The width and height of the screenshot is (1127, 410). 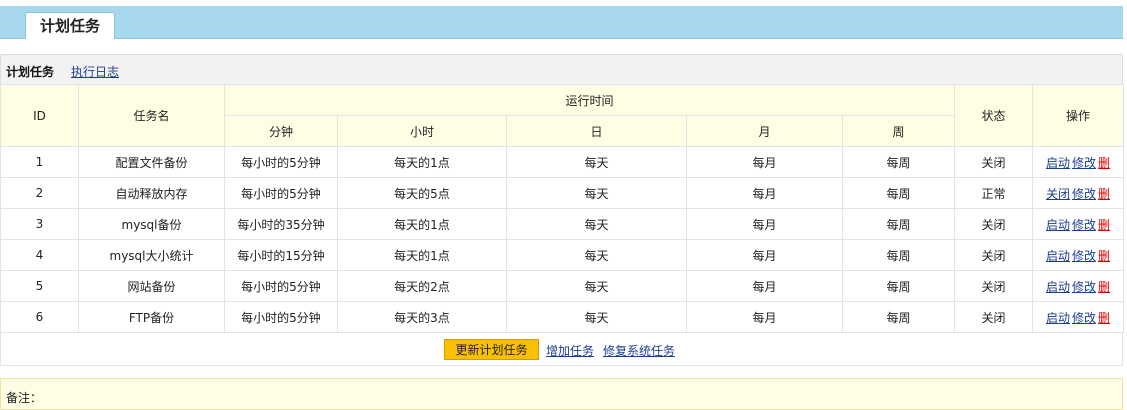 What do you see at coordinates (151, 193) in the screenshot?
I see `cell-task-name: 自动释放内存` at bounding box center [151, 193].